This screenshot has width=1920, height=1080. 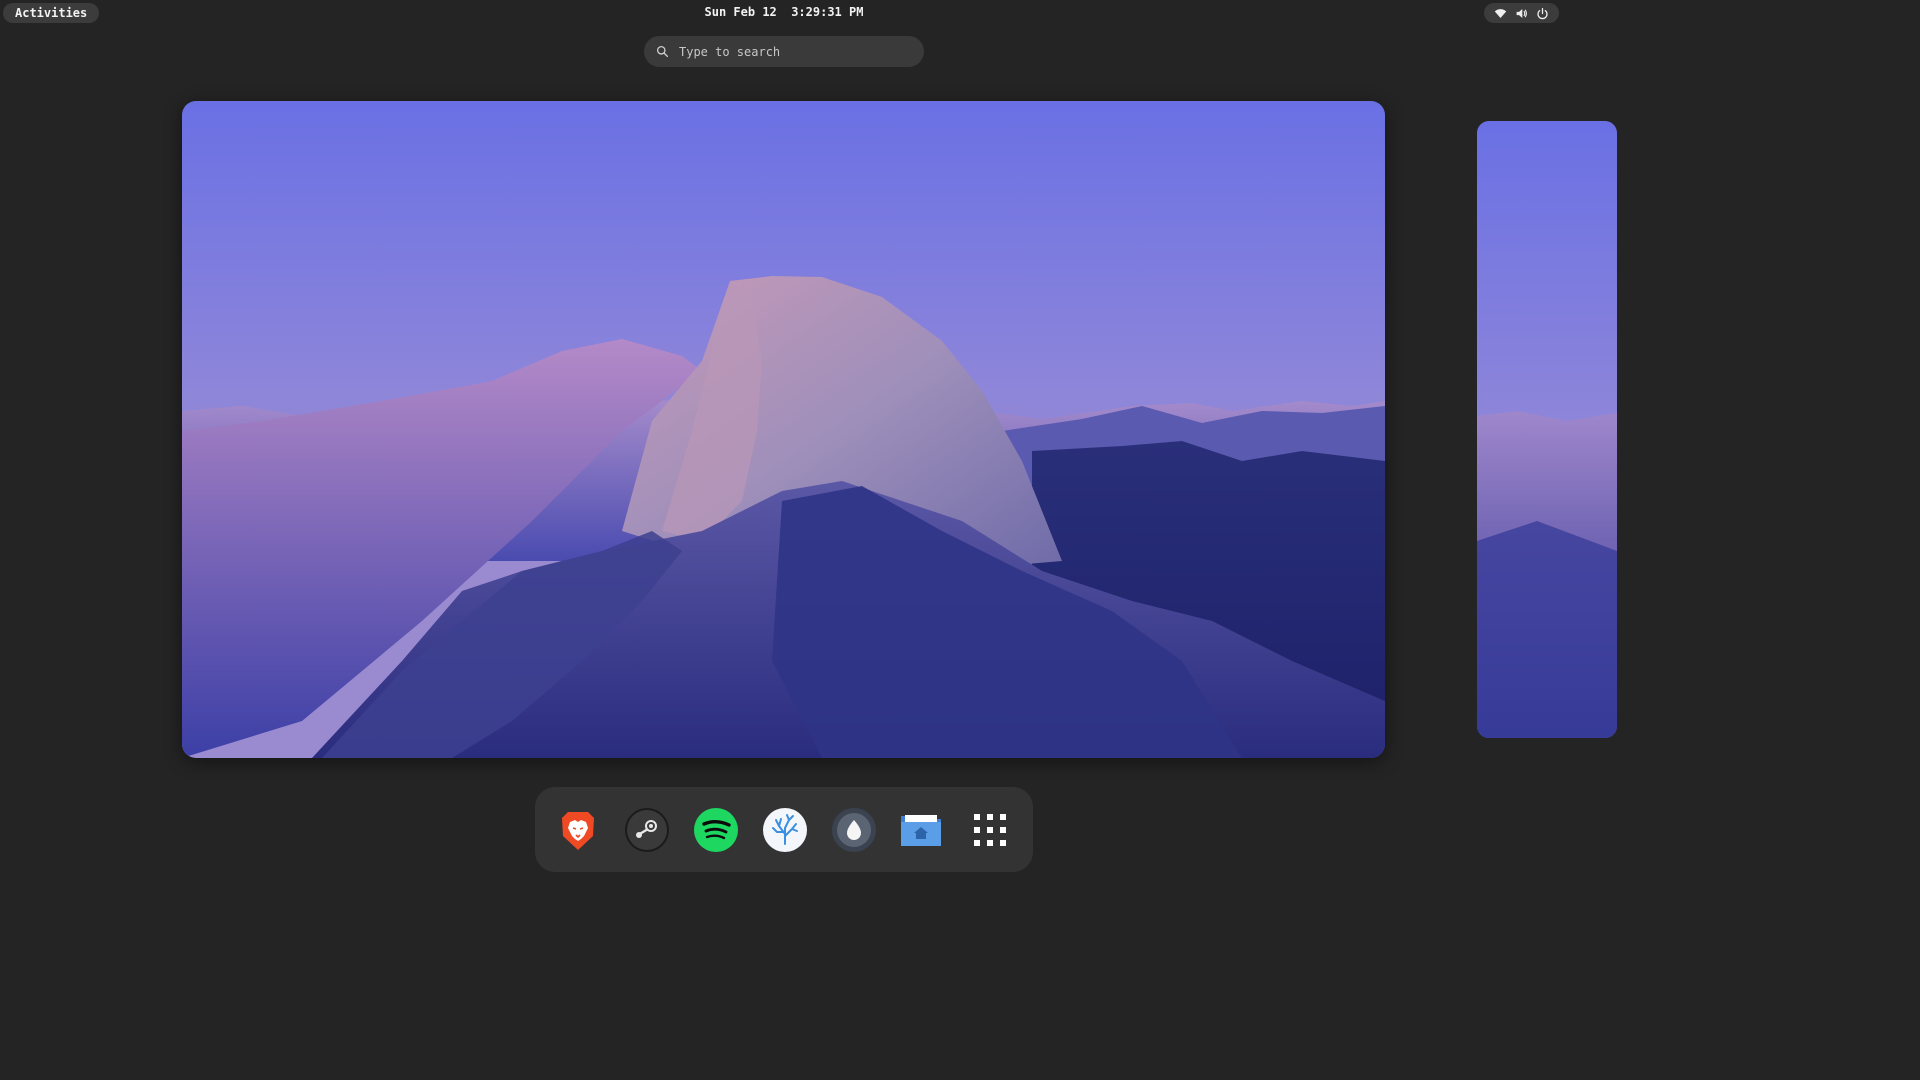 What do you see at coordinates (662, 51) in the screenshot?
I see `search-icon` at bounding box center [662, 51].